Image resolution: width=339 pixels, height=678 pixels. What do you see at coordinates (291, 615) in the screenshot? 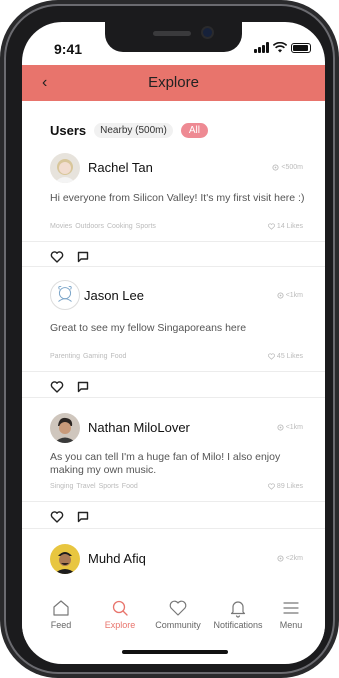
I see `tab-menu: Menu` at bounding box center [291, 615].